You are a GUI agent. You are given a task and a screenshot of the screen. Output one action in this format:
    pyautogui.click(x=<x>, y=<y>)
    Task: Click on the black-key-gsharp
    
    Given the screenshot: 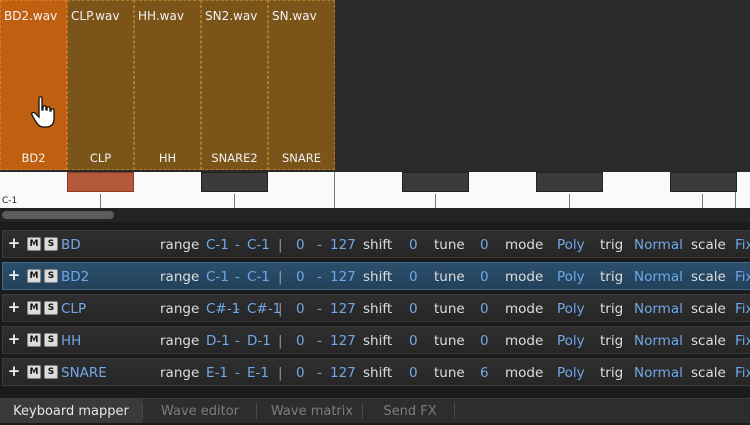 What is the action you would take?
    pyautogui.click(x=569, y=182)
    